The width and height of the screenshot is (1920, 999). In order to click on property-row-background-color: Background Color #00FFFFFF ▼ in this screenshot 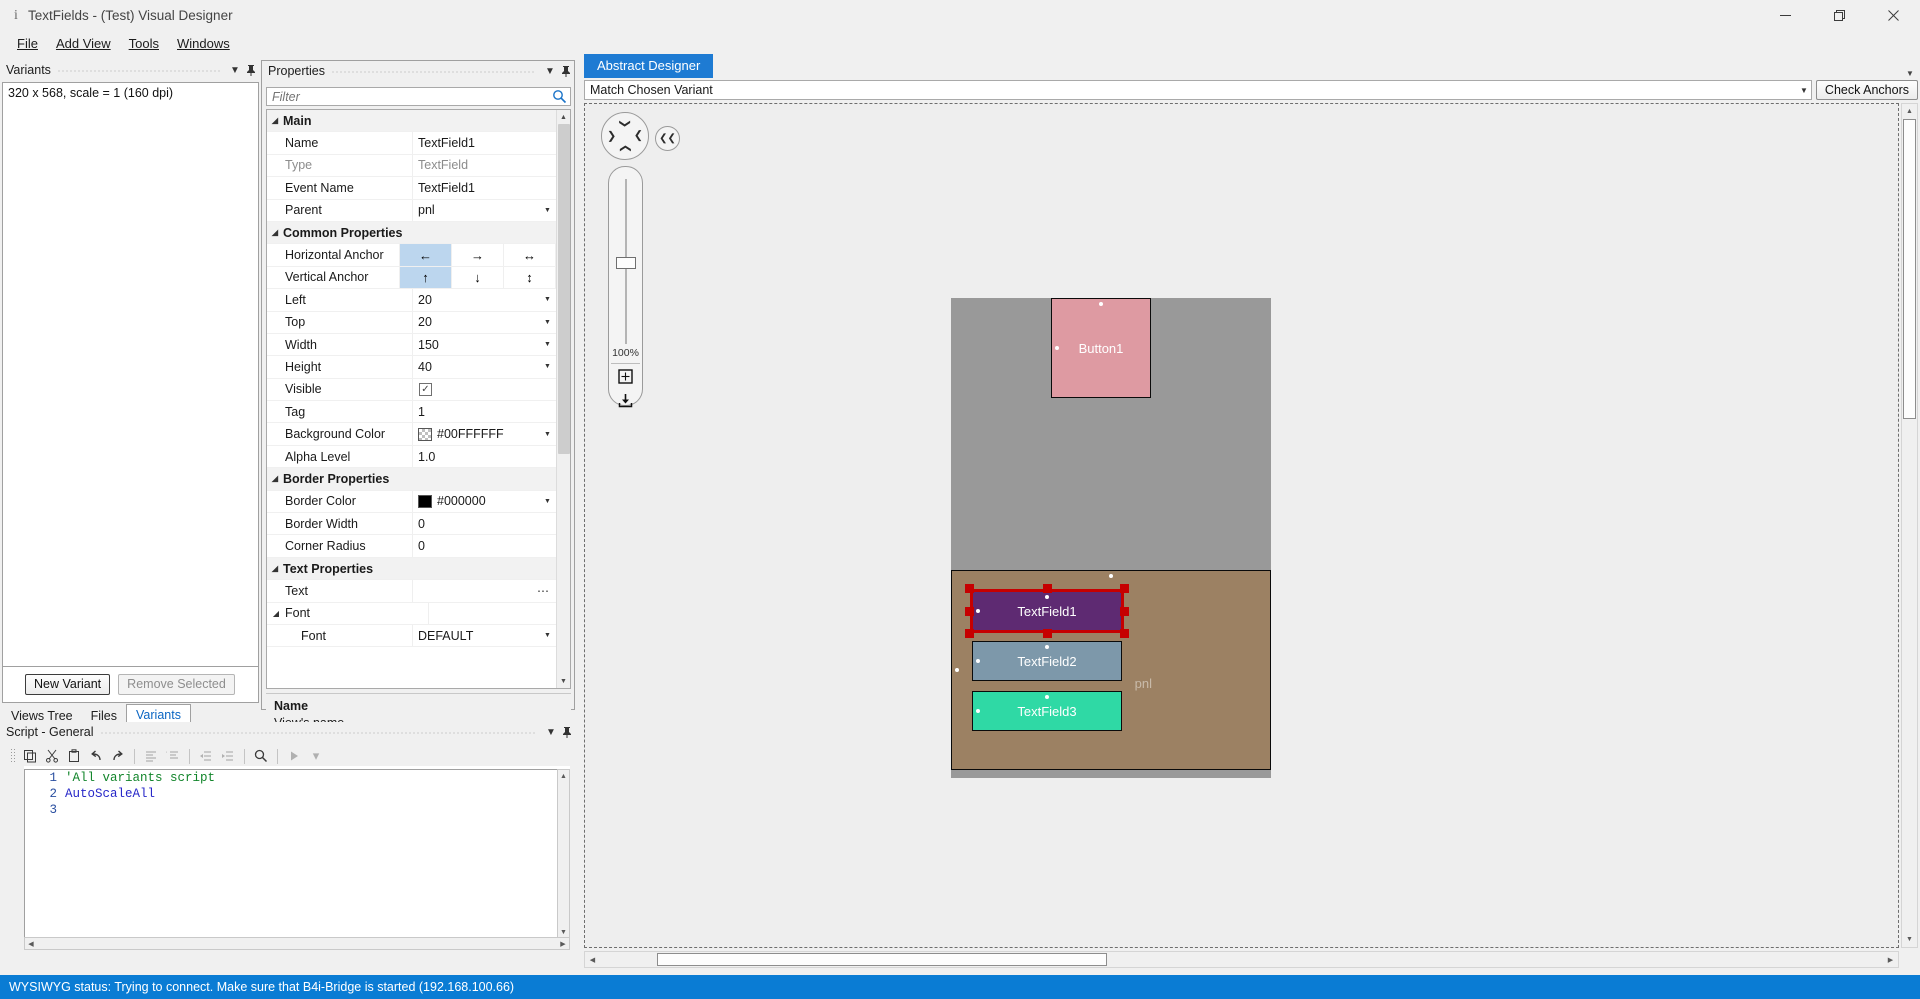, I will do `click(411, 434)`.